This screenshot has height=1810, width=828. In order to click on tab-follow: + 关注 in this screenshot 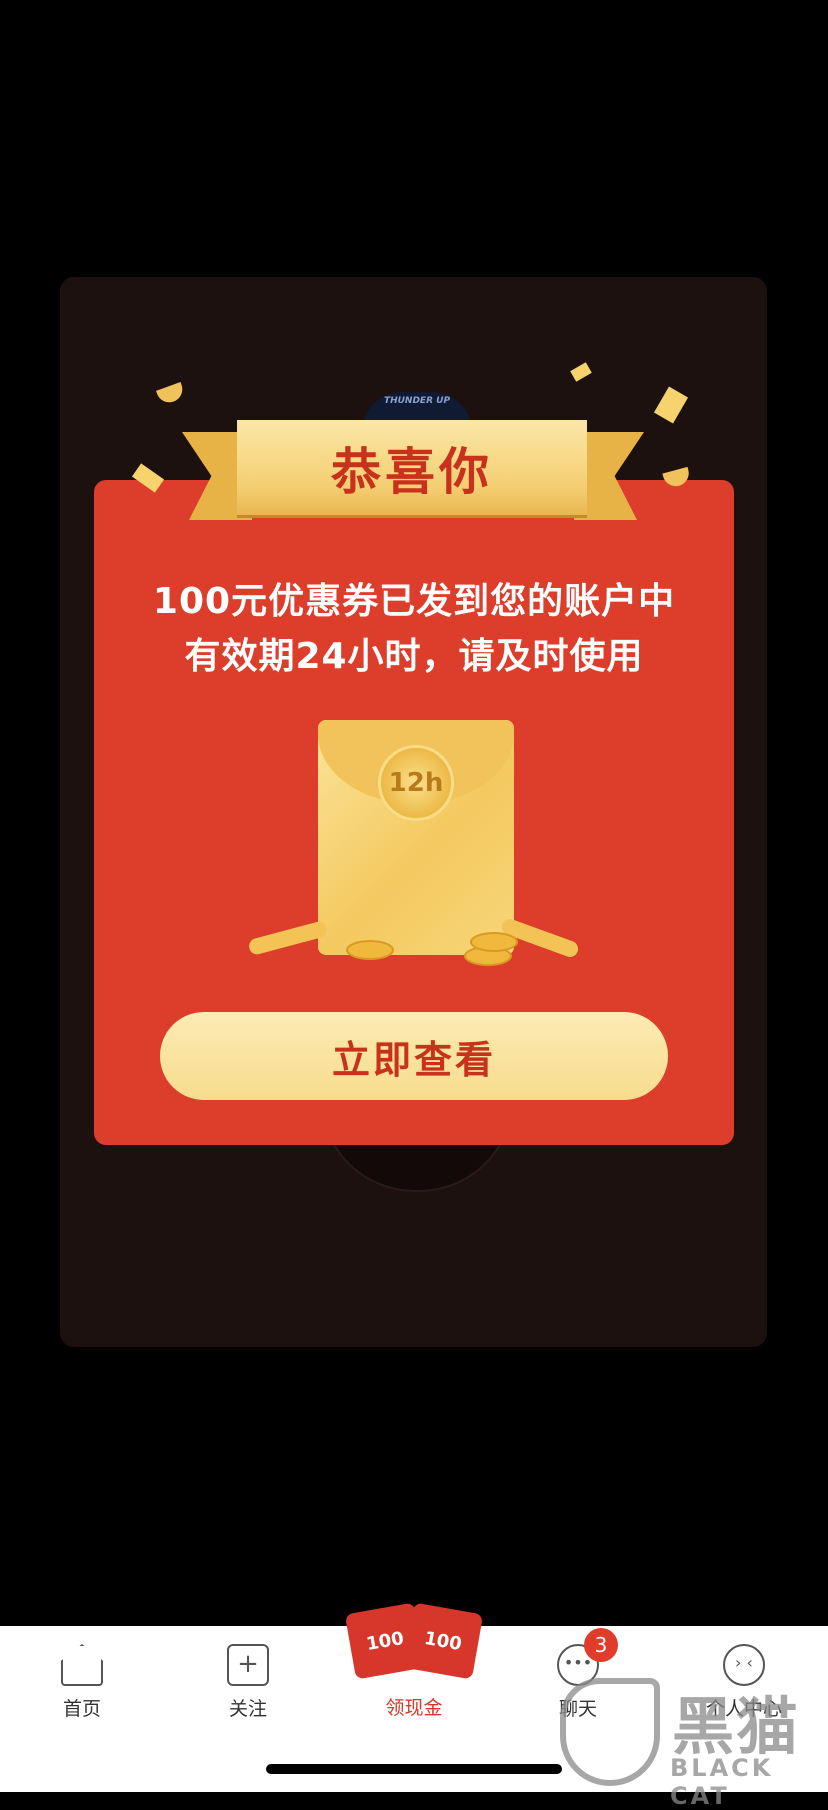, I will do `click(248, 1685)`.